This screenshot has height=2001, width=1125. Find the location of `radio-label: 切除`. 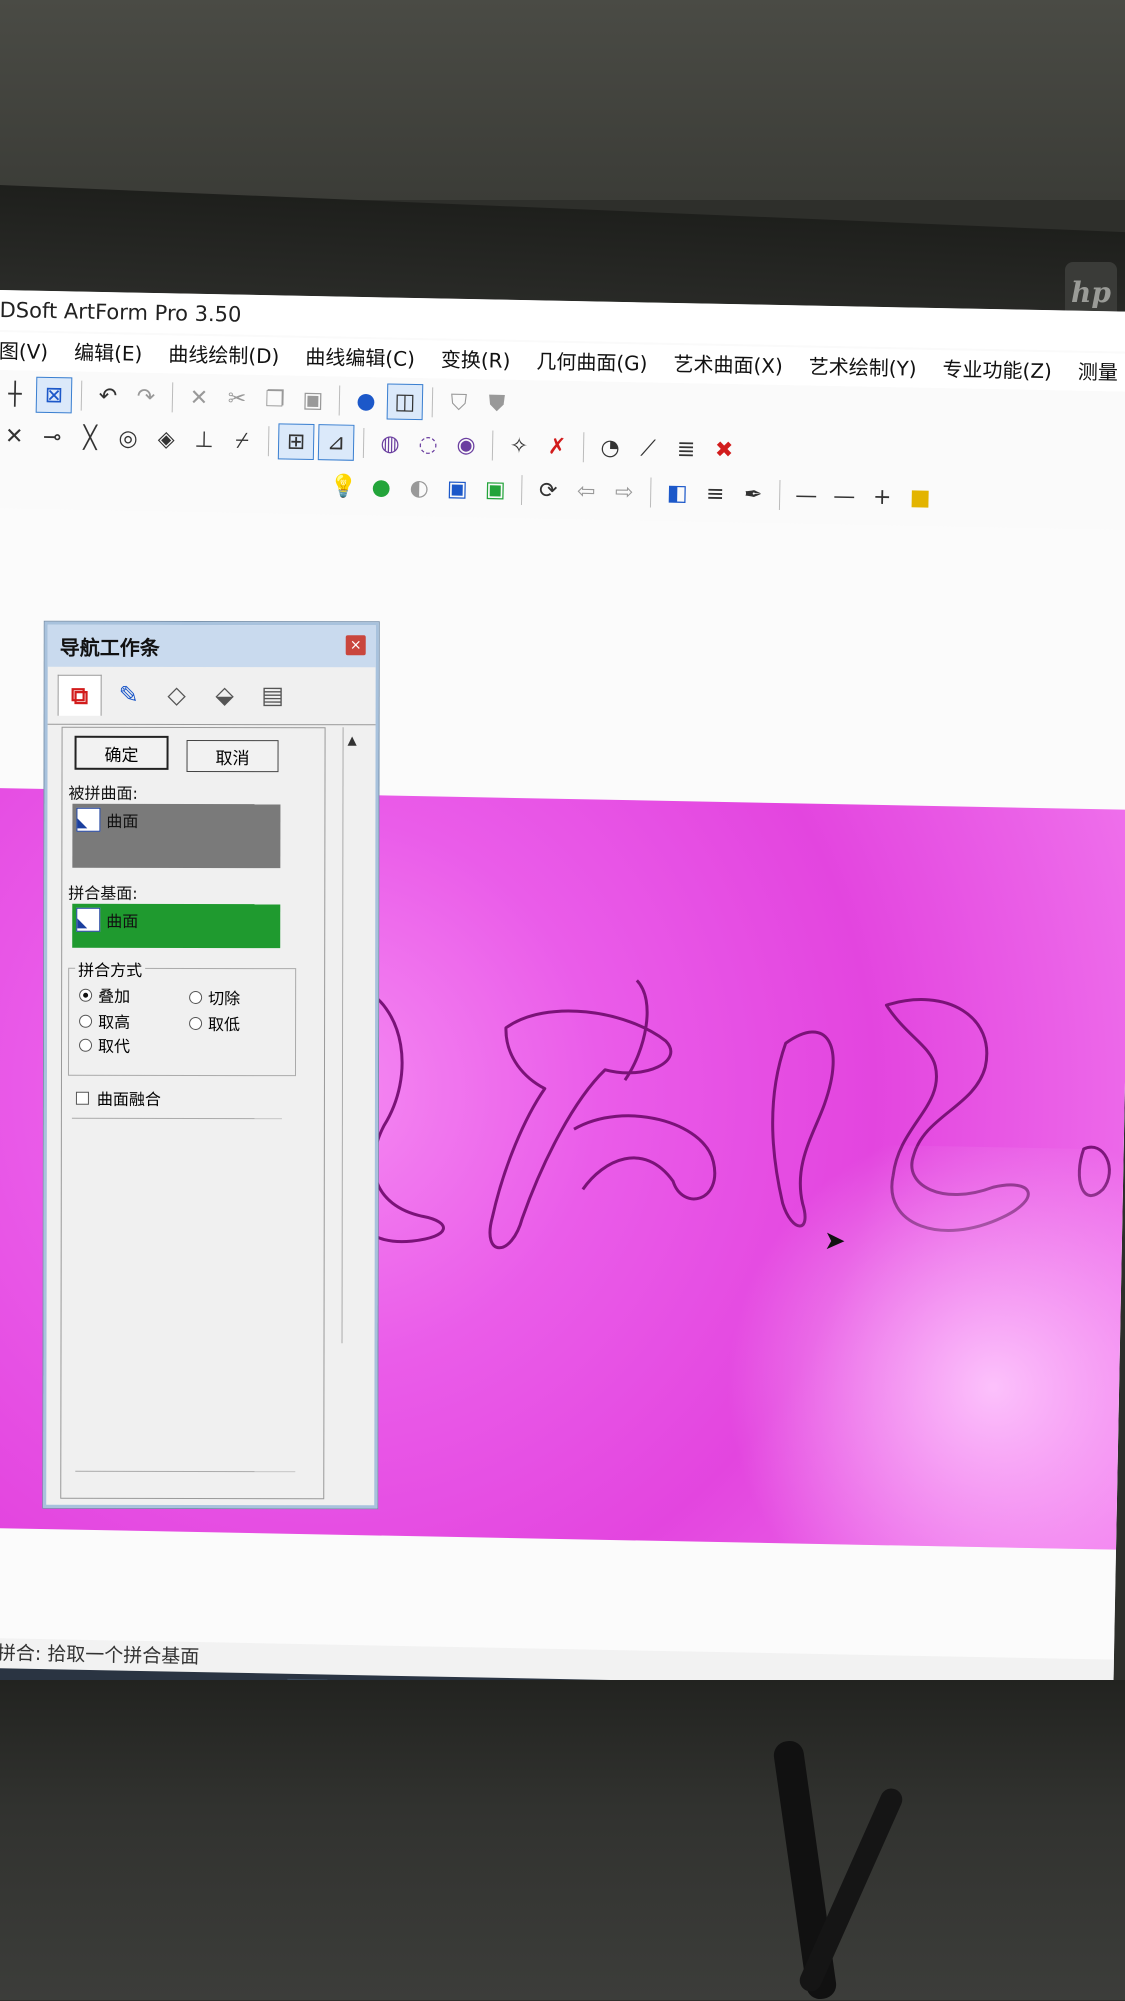

radio-label: 切除 is located at coordinates (224, 998).